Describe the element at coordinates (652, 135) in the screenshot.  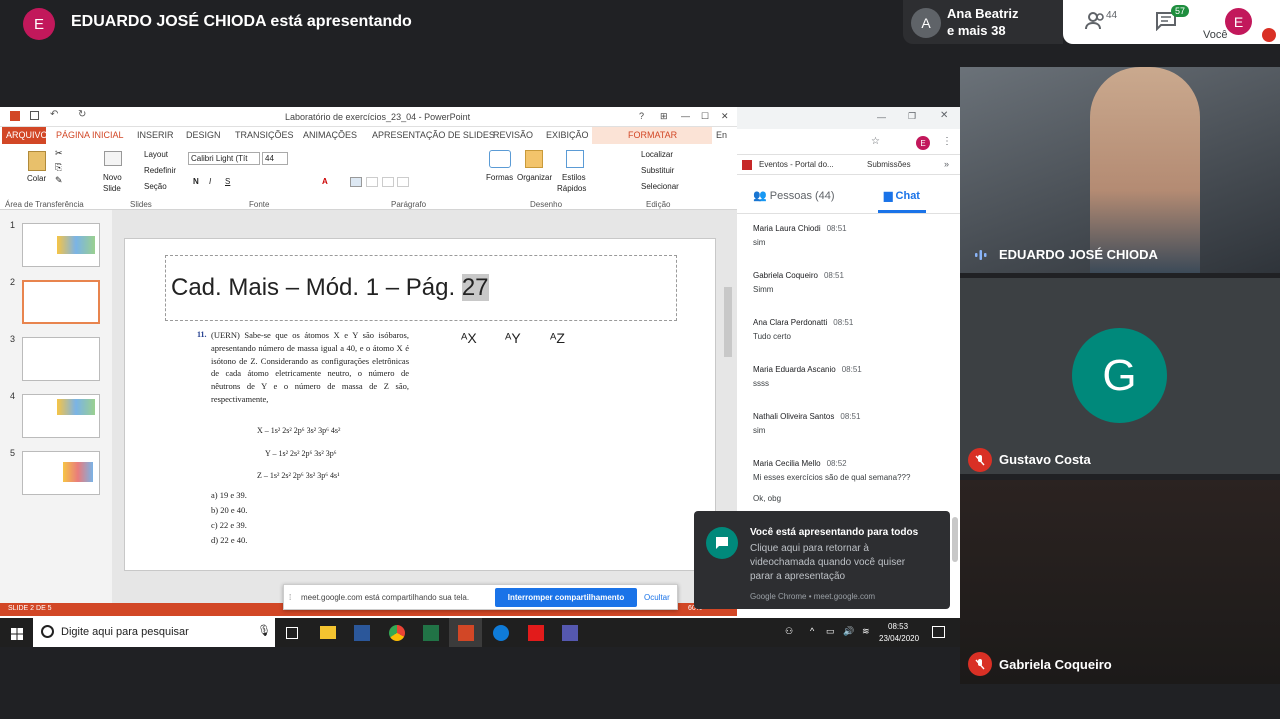
I see `tab-formatar: FORMATAR` at that location.